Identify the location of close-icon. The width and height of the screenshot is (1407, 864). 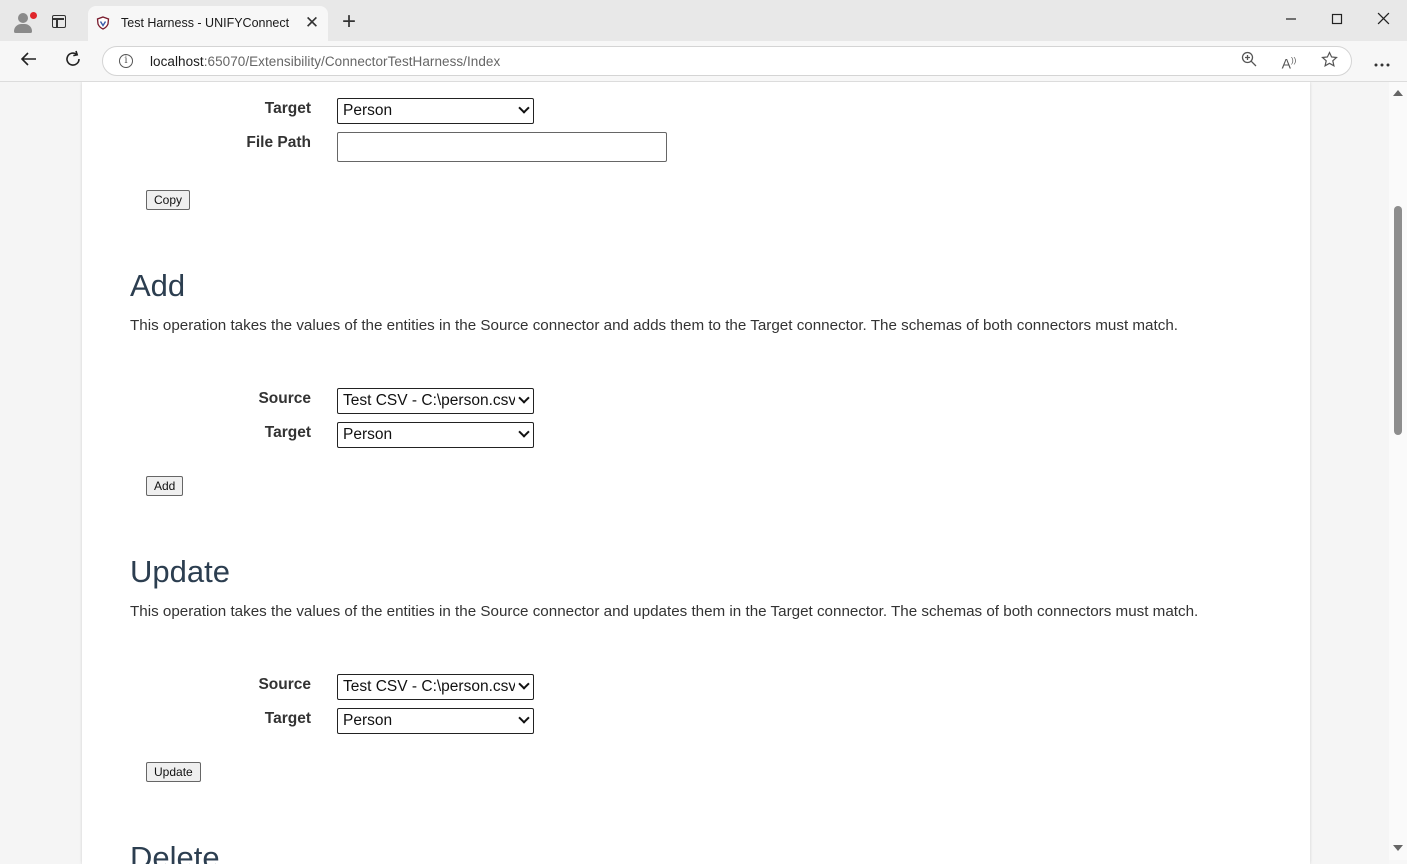
(1383, 21).